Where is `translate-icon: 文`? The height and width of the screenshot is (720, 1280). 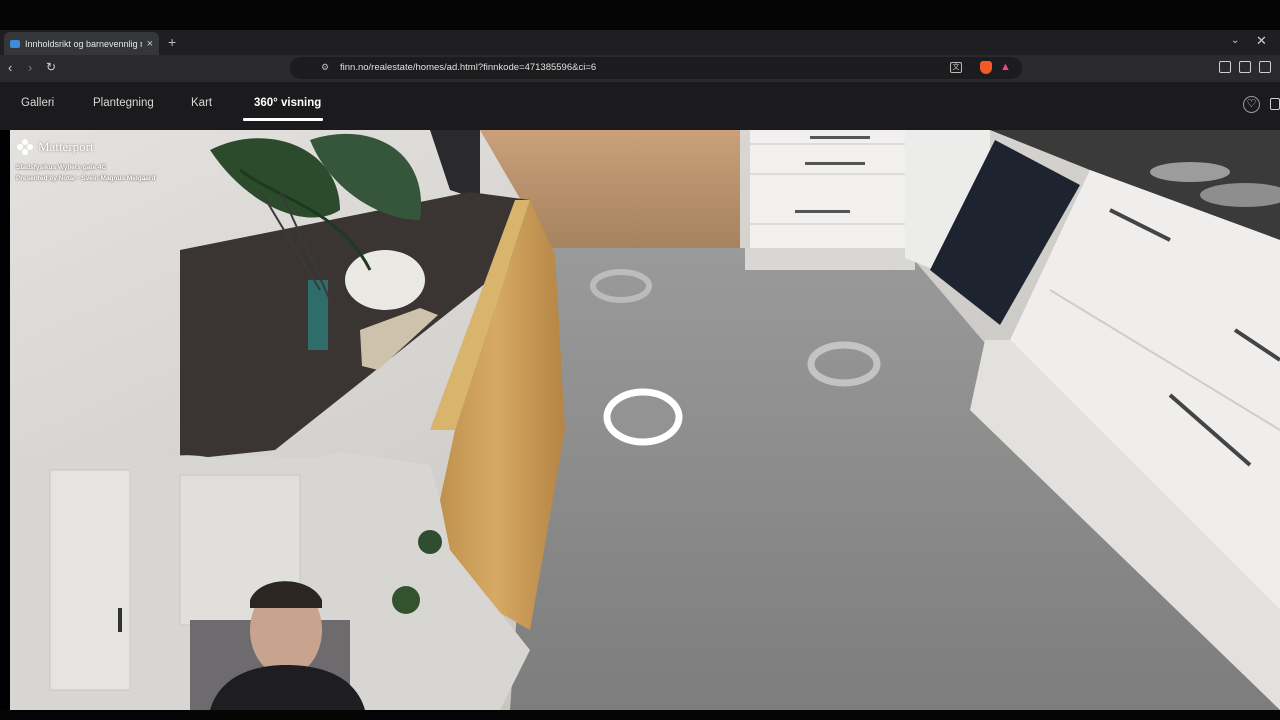 translate-icon: 文 is located at coordinates (956, 67).